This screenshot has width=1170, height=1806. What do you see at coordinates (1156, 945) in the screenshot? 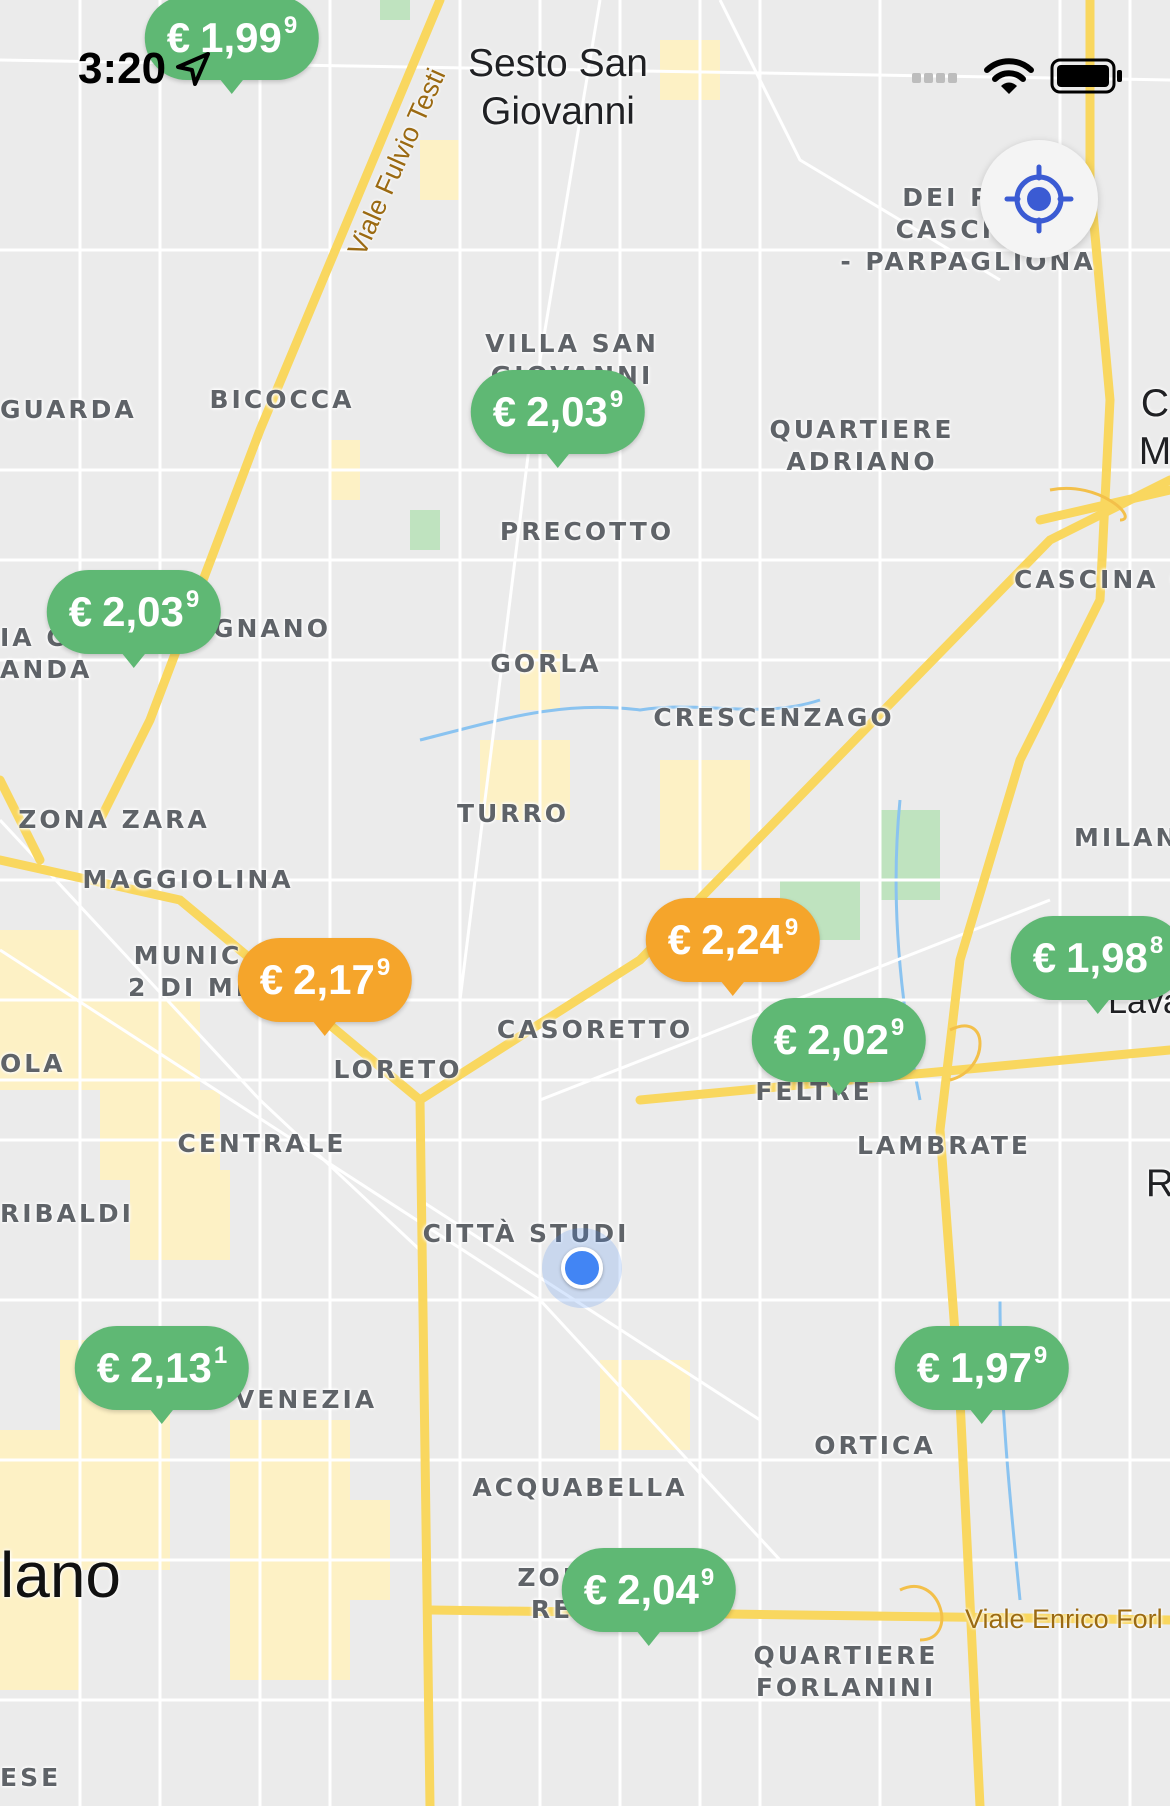
I see `pin-price-decimal: 8` at bounding box center [1156, 945].